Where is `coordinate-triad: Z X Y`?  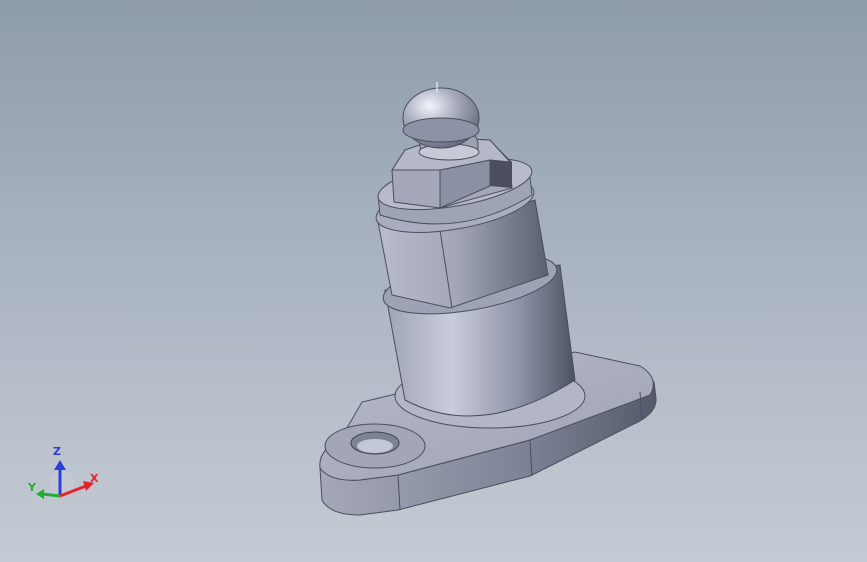
coordinate-triad: Z X Y is located at coordinates (63, 472).